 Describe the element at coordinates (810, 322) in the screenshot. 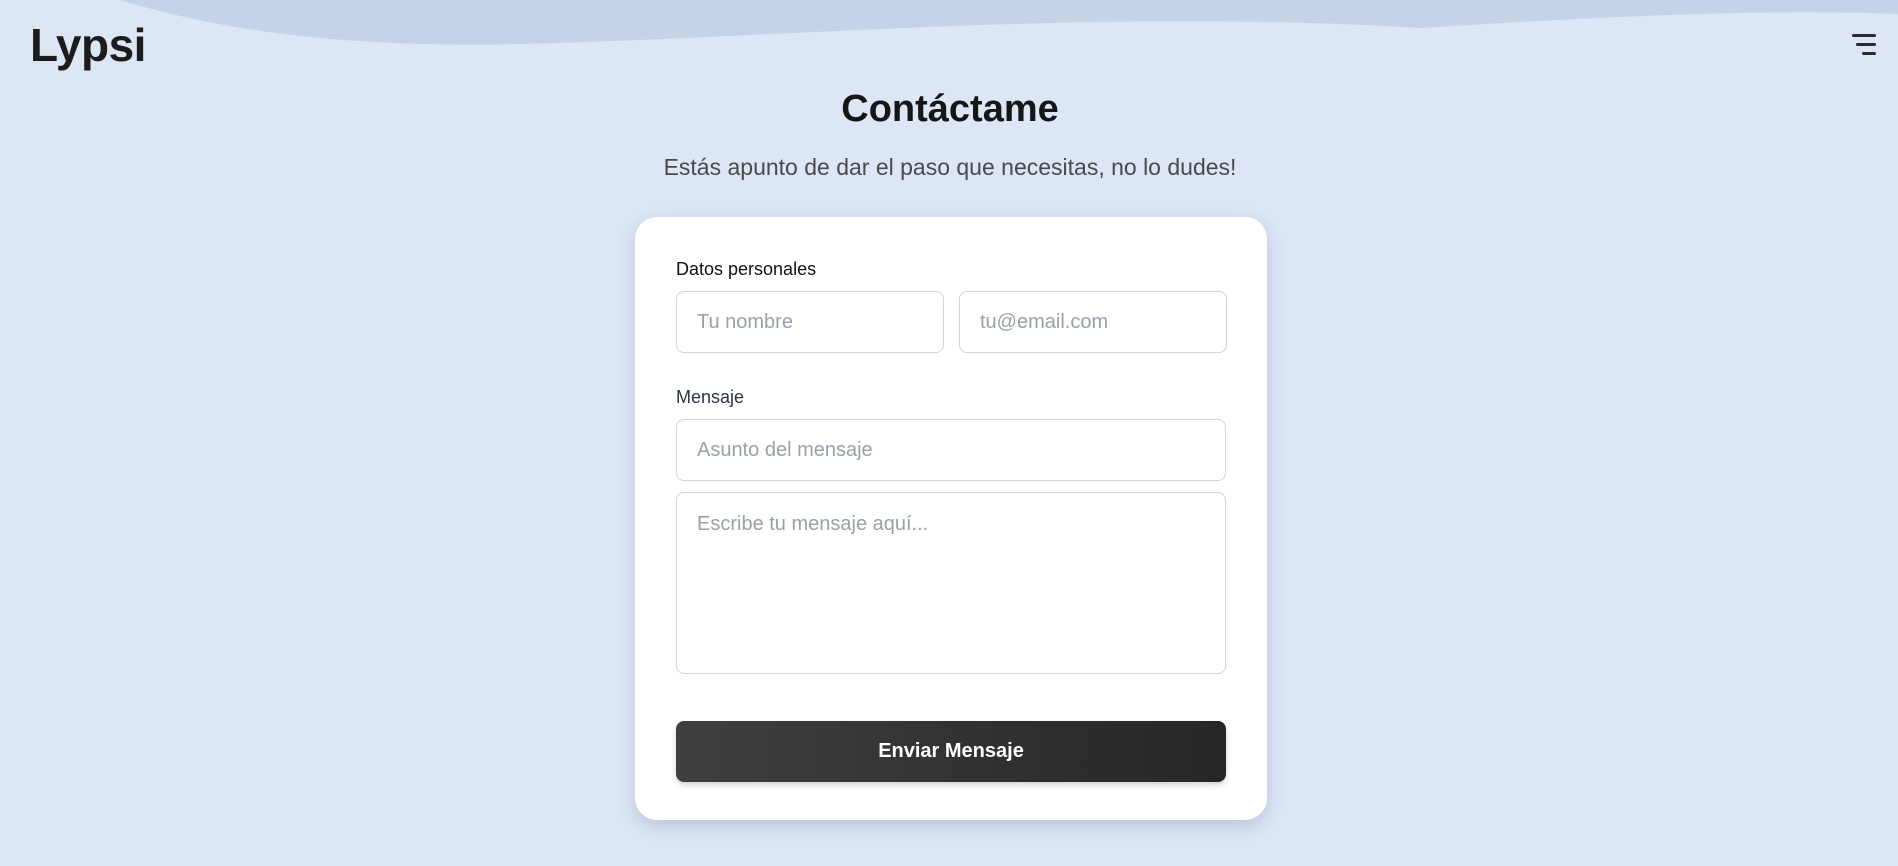

I see `name-input` at that location.